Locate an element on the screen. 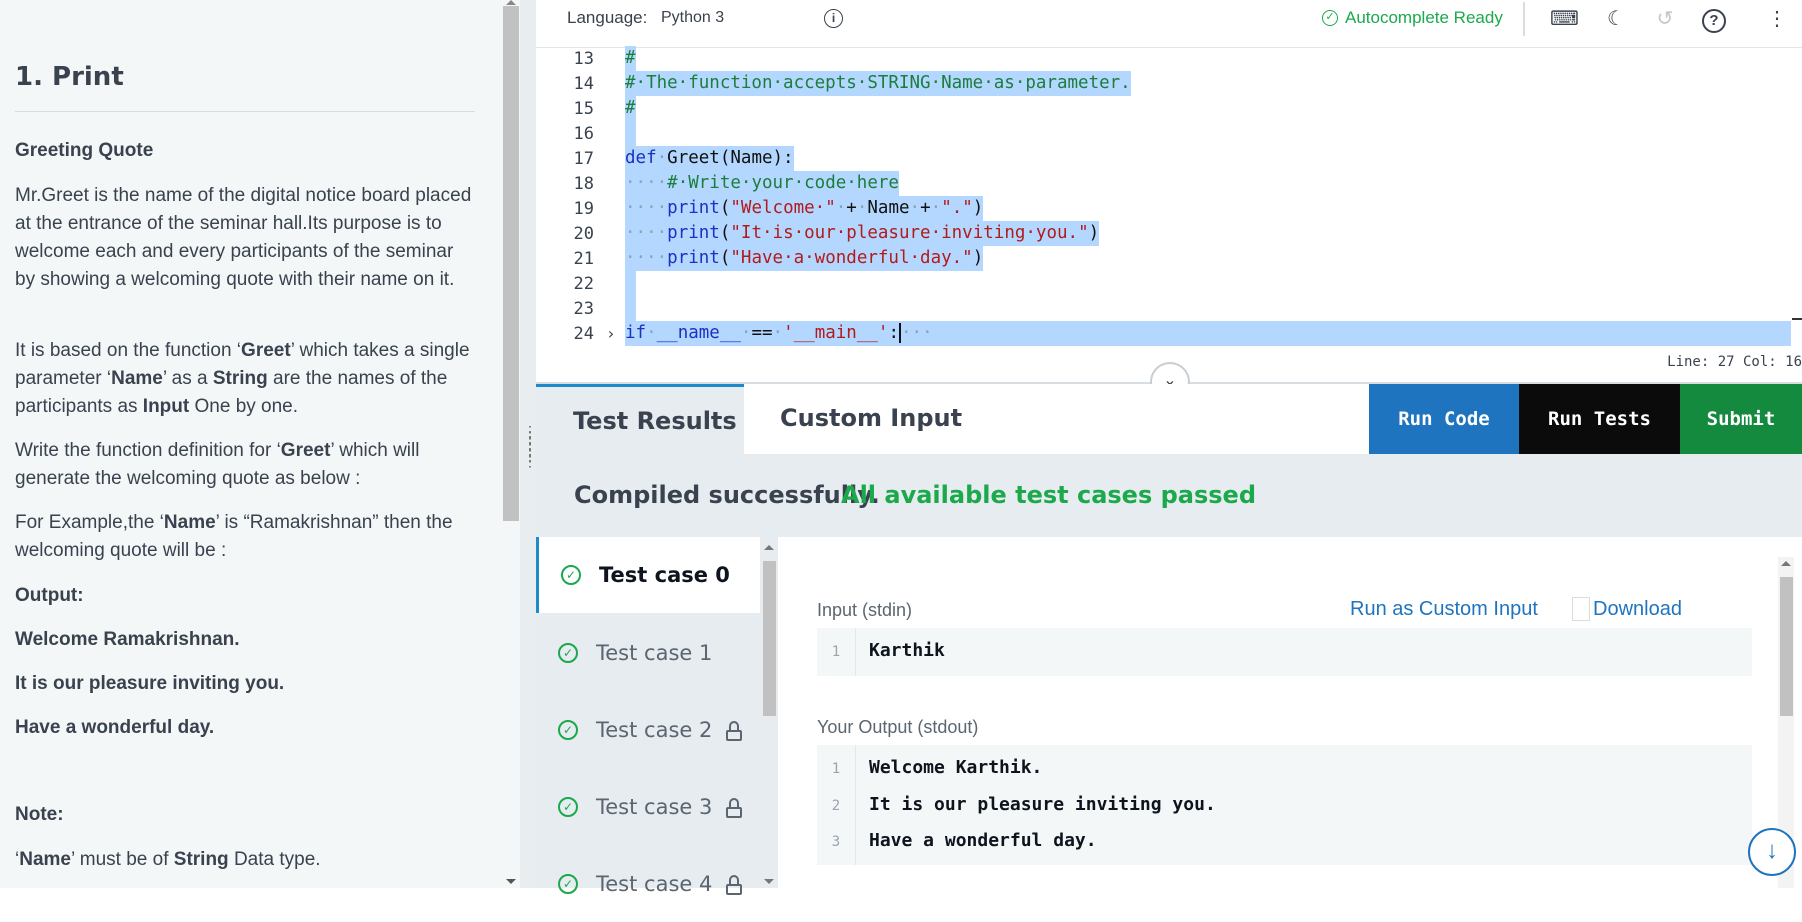 This screenshot has height=922, width=1802. link-separator is located at coordinates (1581, 609).